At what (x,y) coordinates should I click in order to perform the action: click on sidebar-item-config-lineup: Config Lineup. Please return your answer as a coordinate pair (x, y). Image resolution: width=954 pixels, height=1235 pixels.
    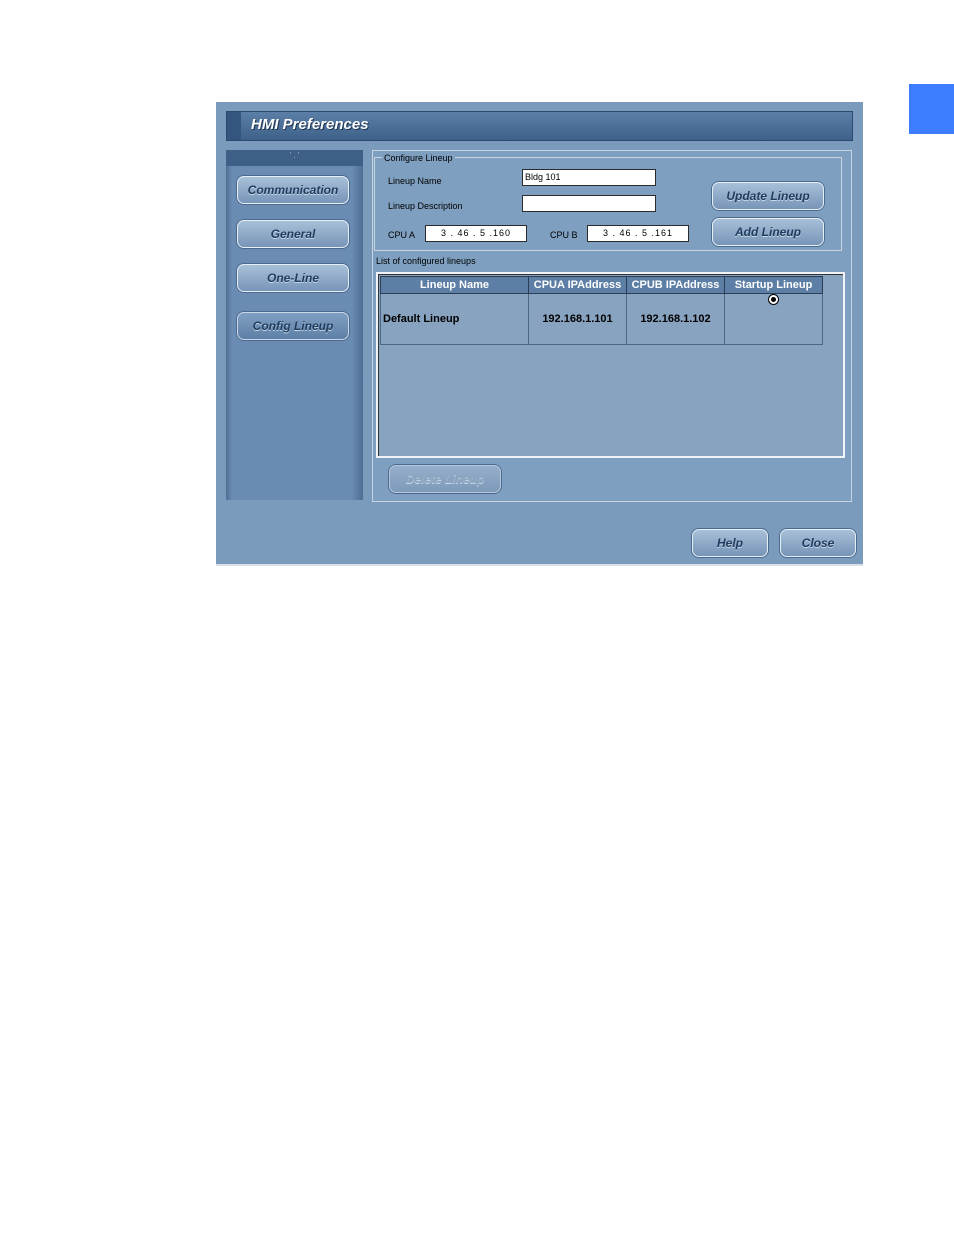
    Looking at the image, I should click on (293, 326).